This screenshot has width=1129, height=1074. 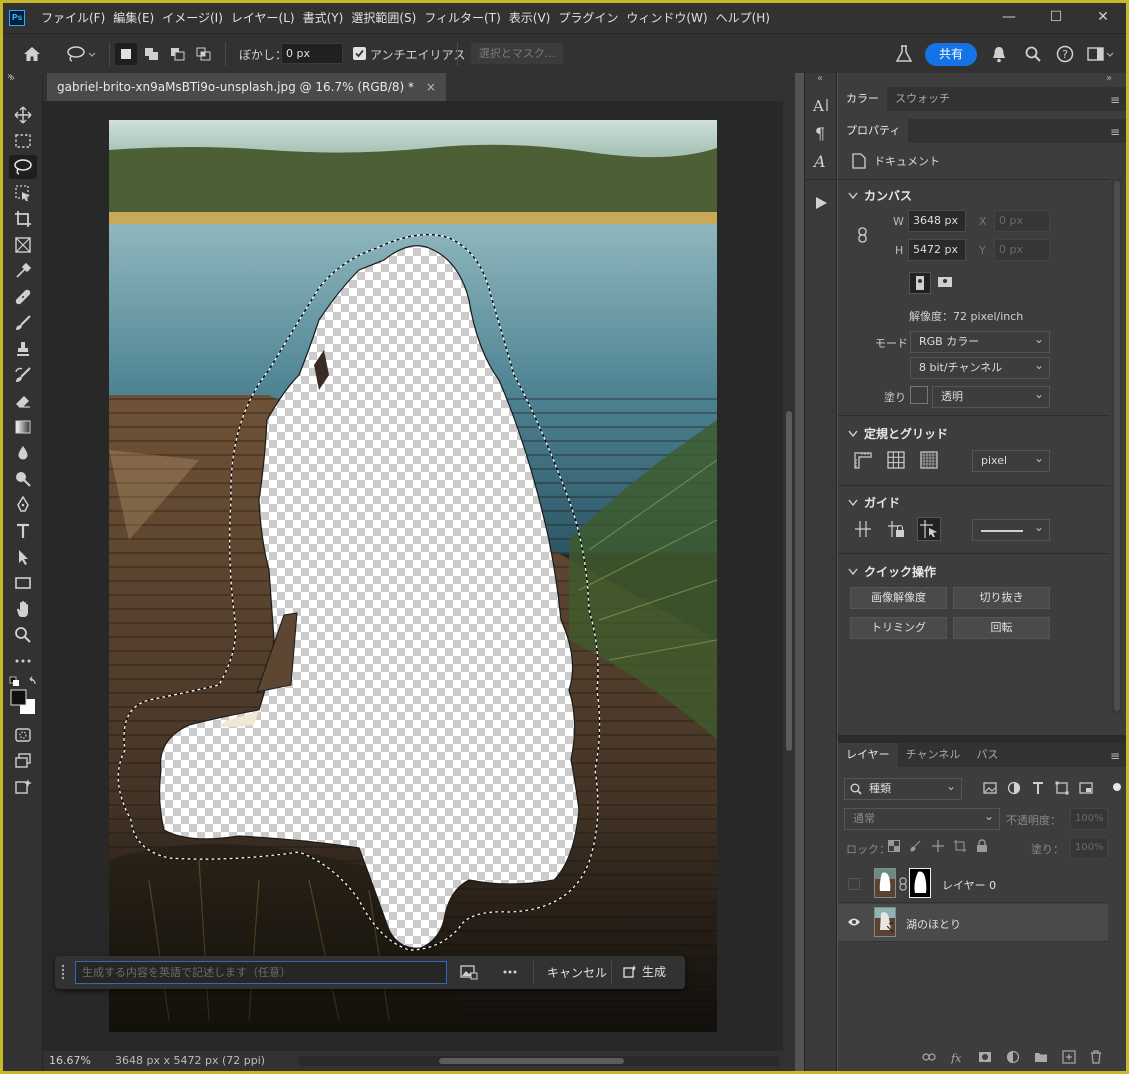 I want to click on layer-fill-input: 100%, so click(x=1089, y=848).